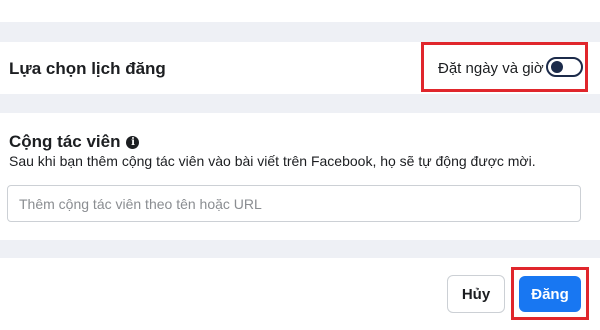  Describe the element at coordinates (300, 11) in the screenshot. I see `previous-section-card` at that location.